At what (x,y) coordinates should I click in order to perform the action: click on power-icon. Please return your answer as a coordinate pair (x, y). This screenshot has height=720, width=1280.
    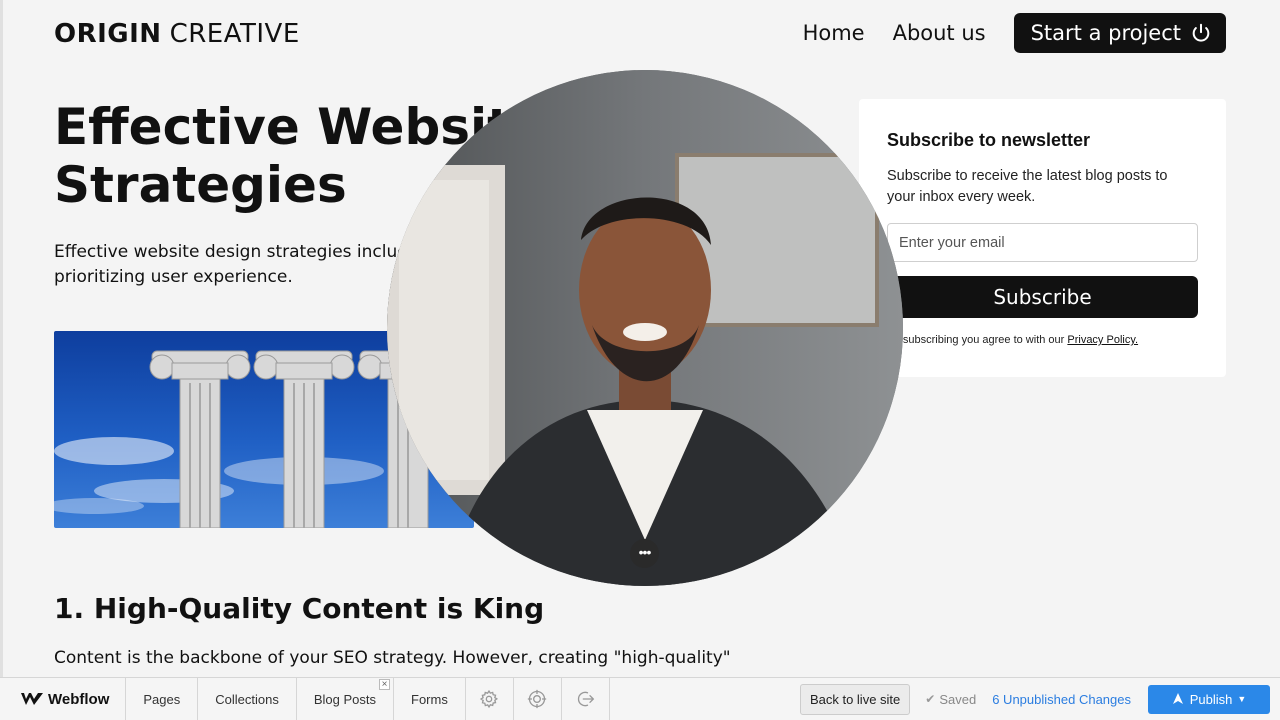
    Looking at the image, I should click on (1201, 32).